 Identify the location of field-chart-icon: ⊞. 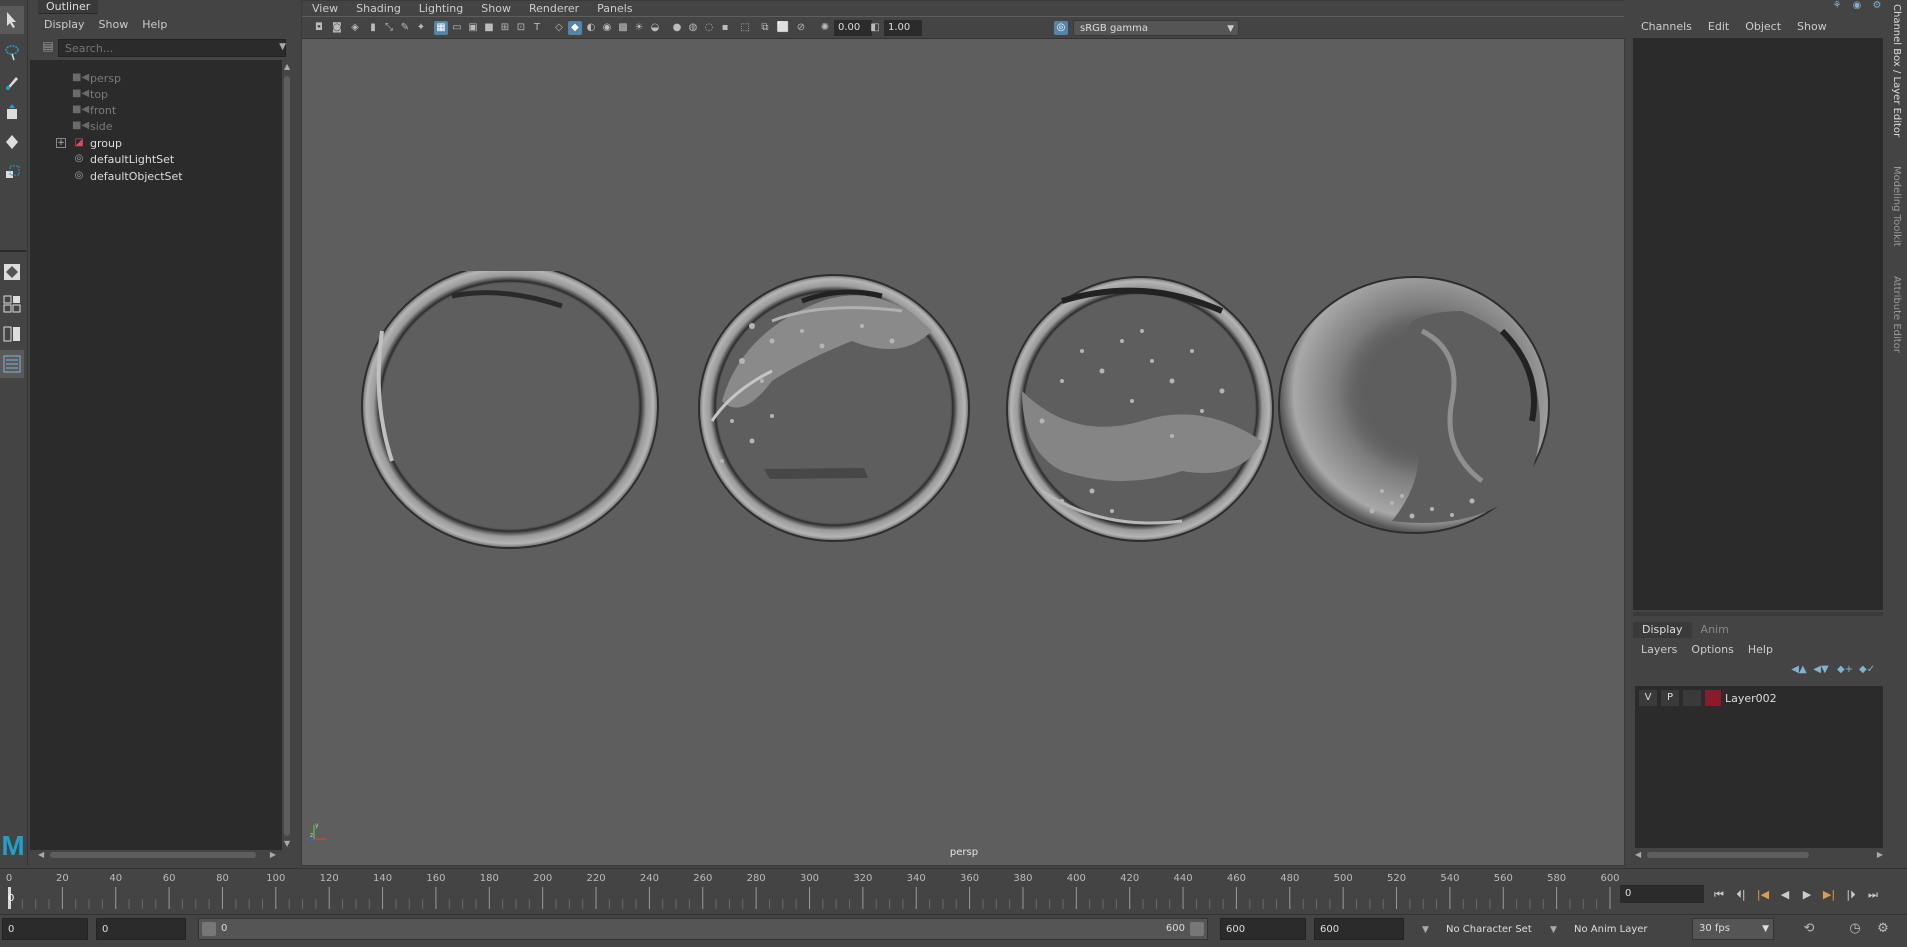
(505, 28).